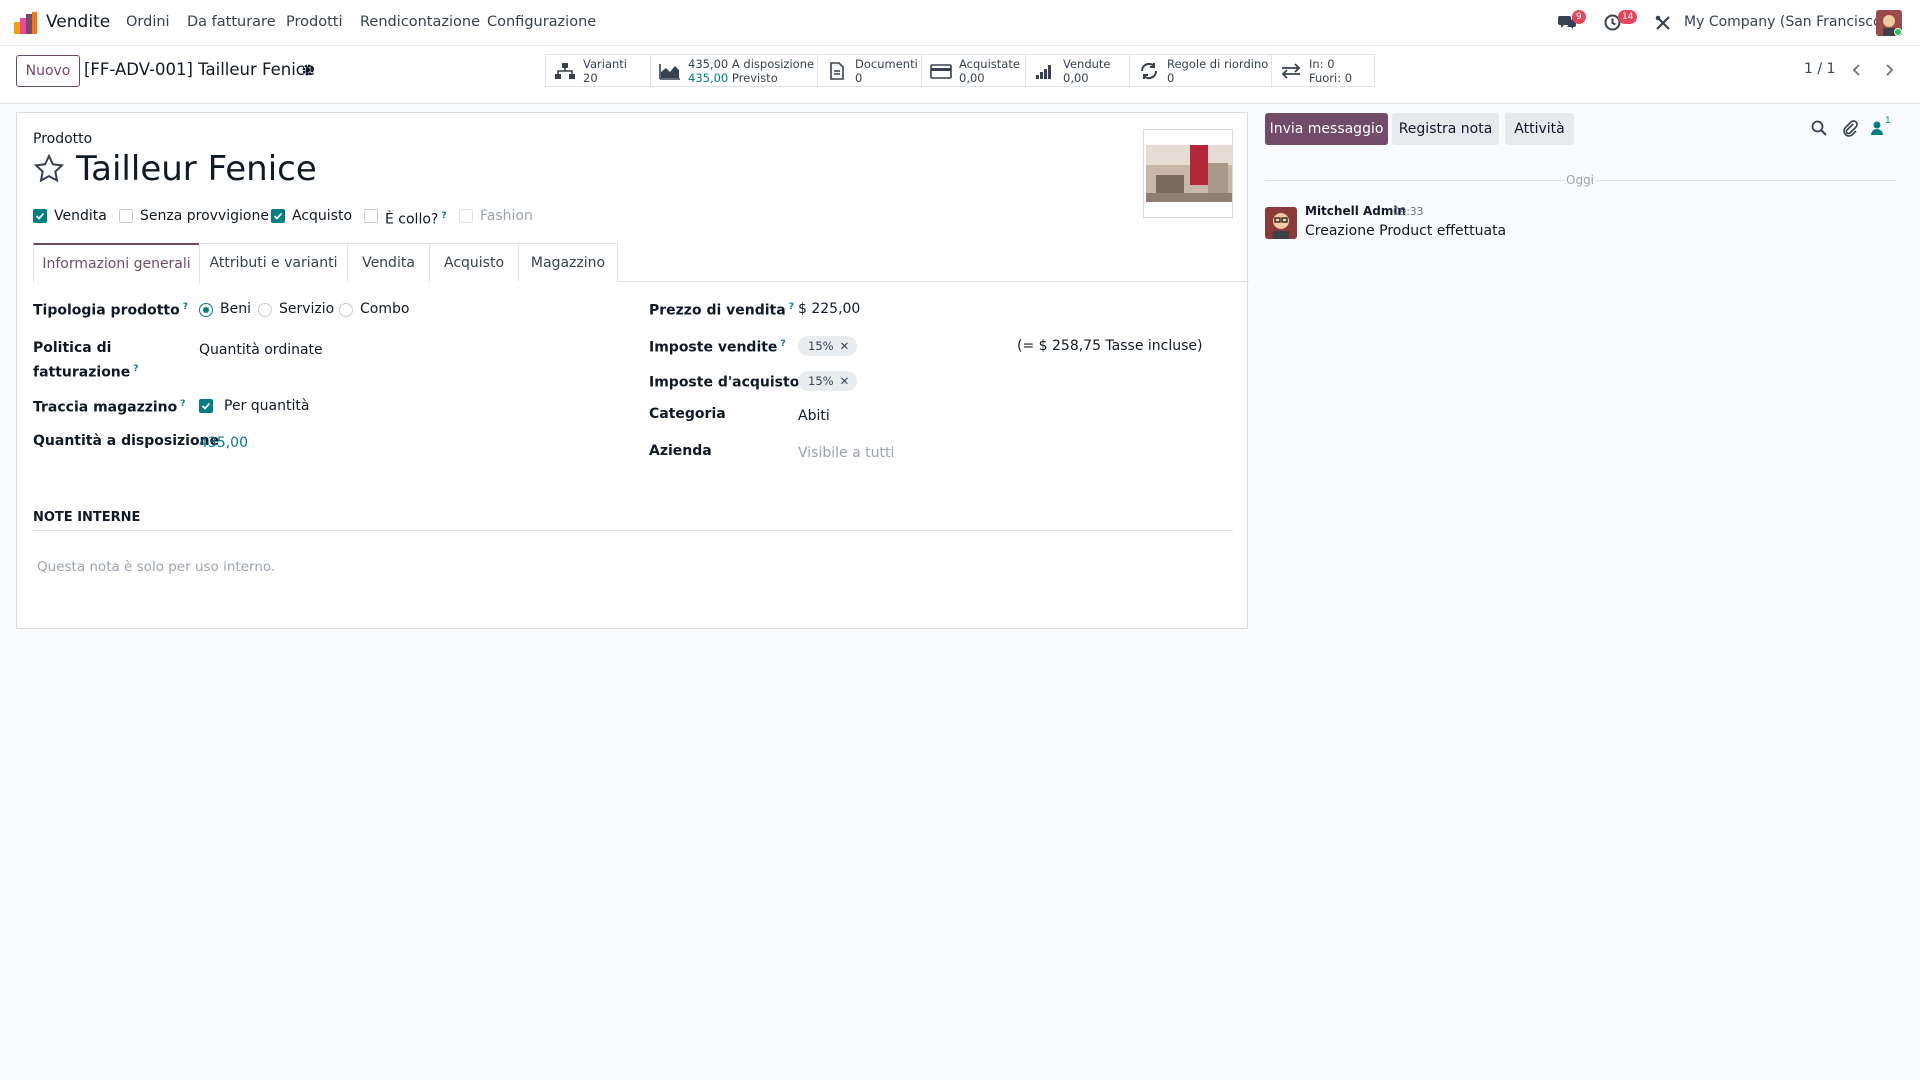 The image size is (1920, 1080). What do you see at coordinates (371, 216) in the screenshot?
I see `is-package-checkbox` at bounding box center [371, 216].